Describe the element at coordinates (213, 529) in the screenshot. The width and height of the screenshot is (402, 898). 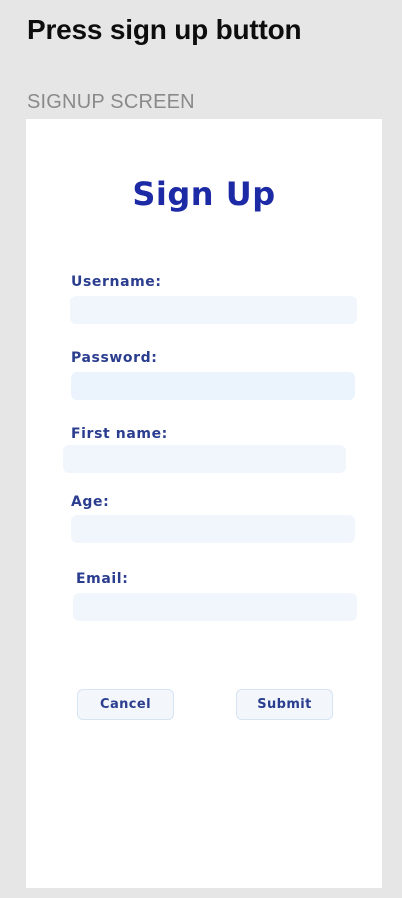
I see `age-input` at that location.